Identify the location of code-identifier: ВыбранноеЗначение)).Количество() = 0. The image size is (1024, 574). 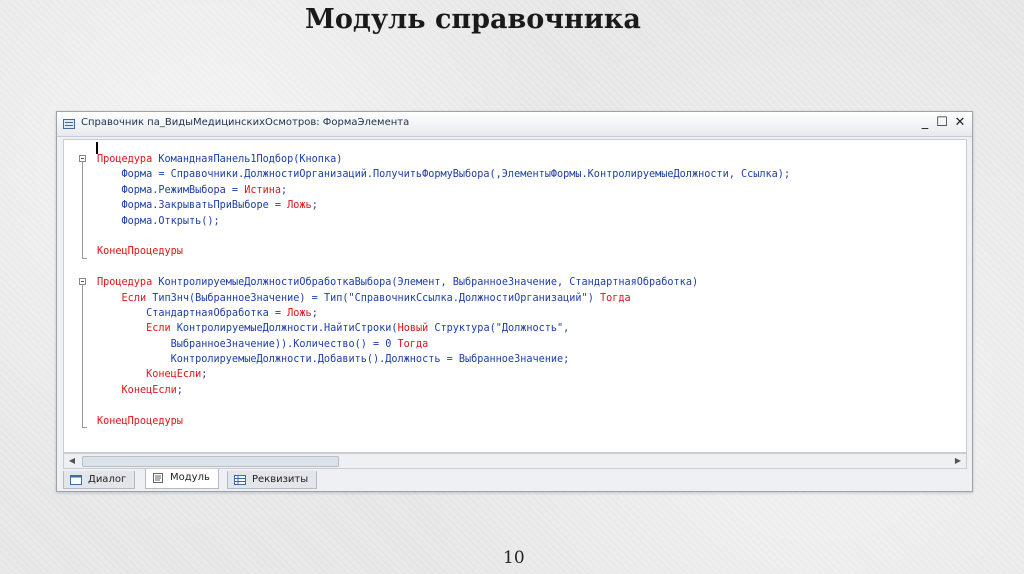
(247, 344).